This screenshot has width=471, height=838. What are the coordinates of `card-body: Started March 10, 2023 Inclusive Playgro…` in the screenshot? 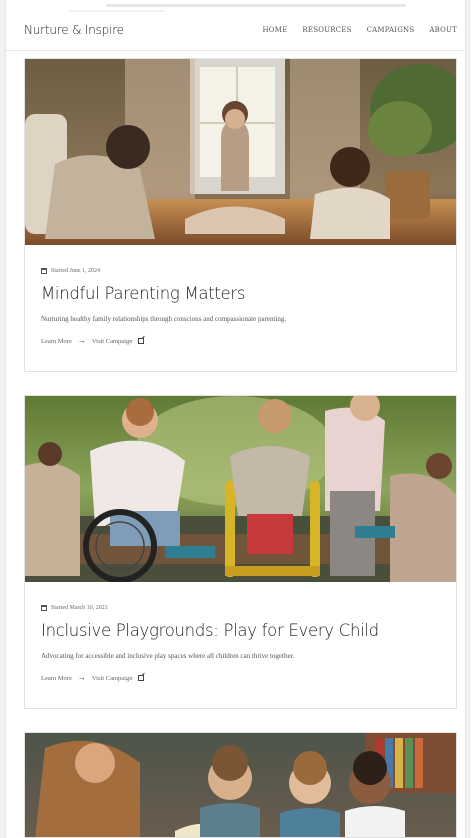 It's located at (240, 645).